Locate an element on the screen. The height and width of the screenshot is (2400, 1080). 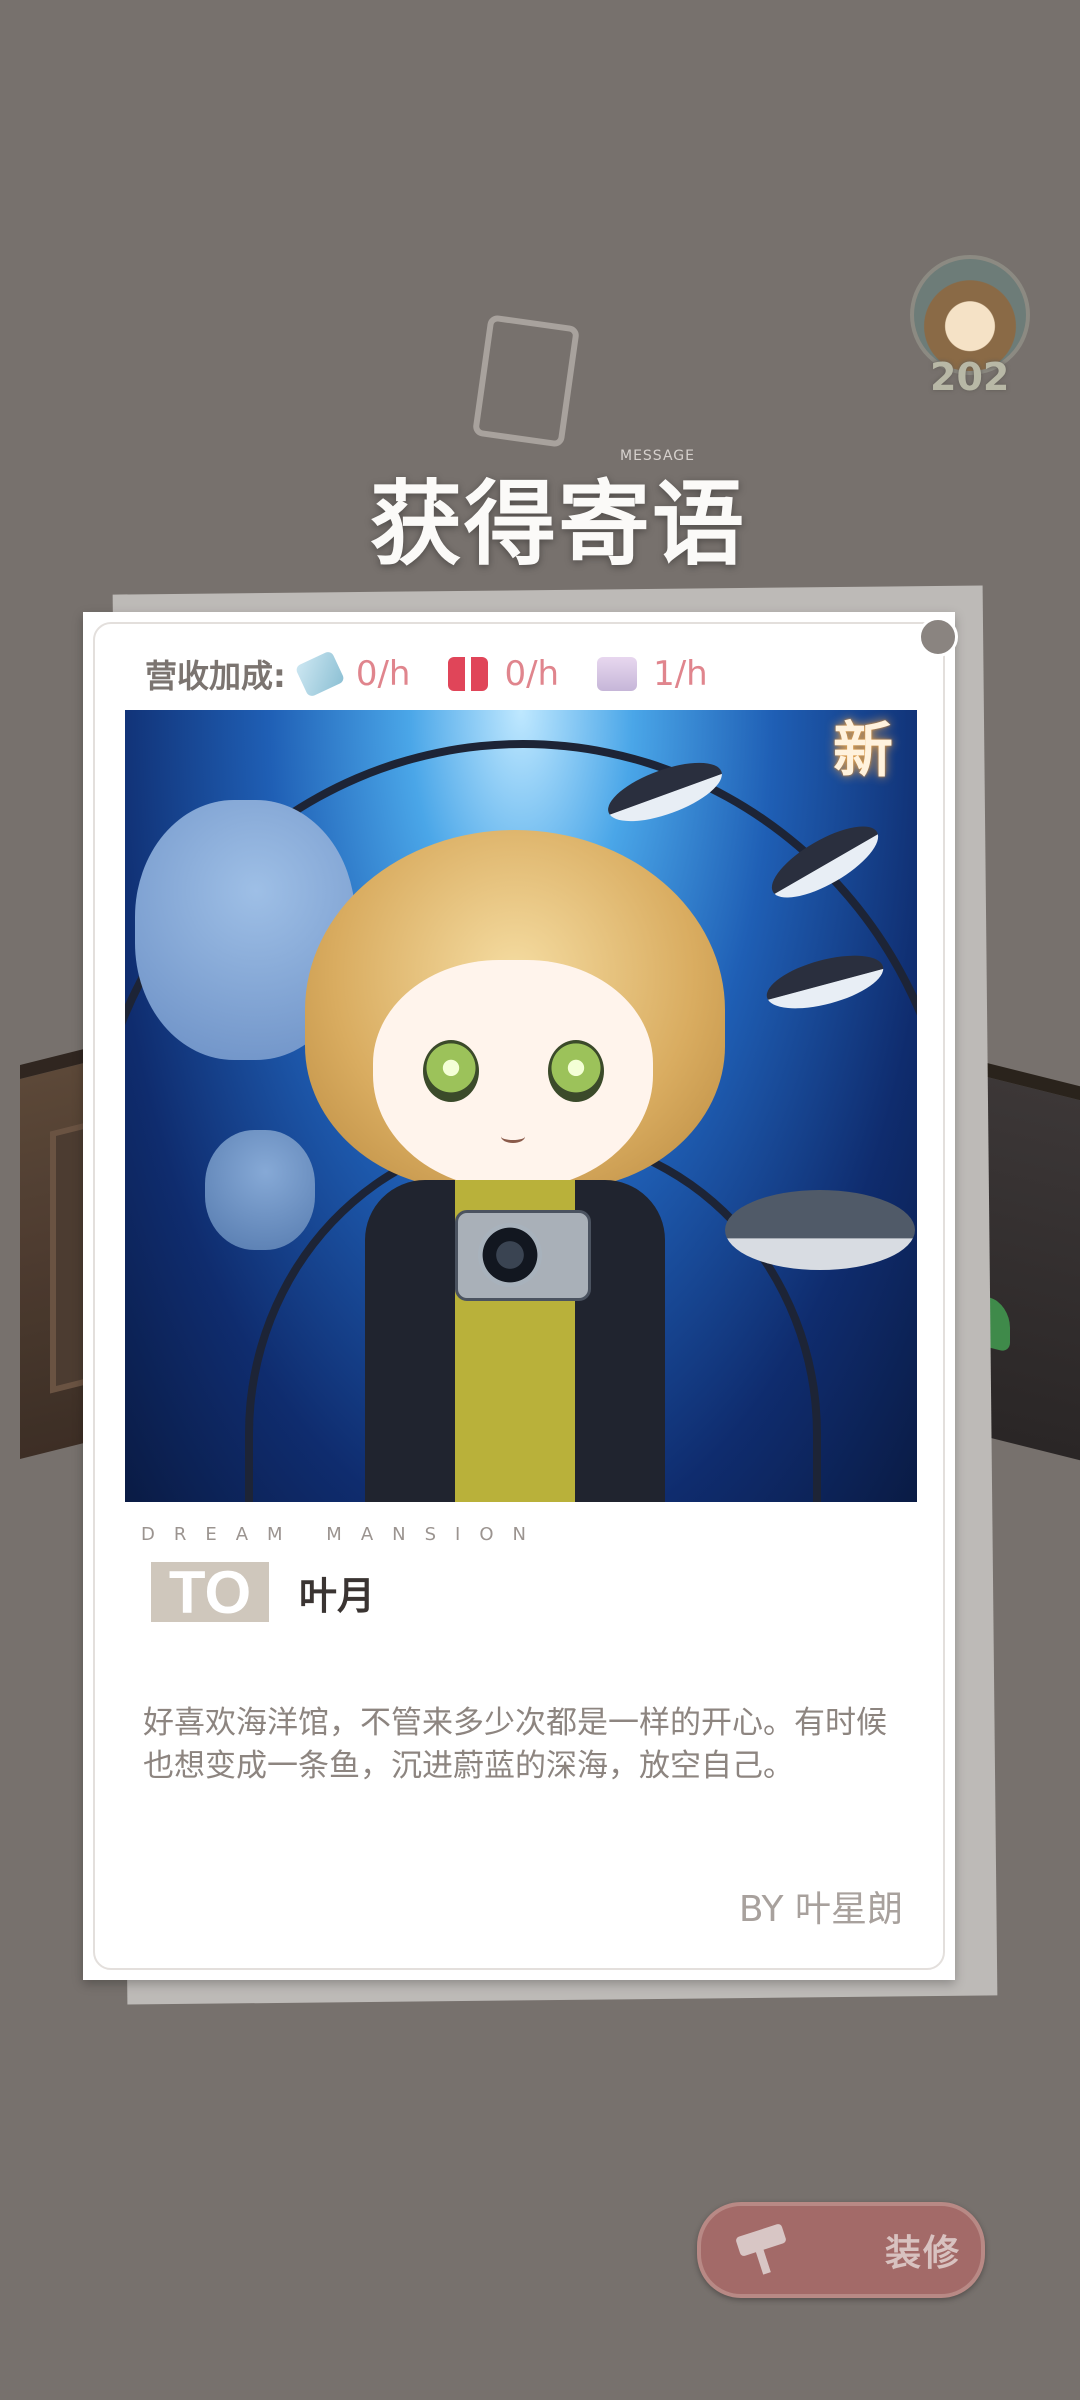
notebook-icon is located at coordinates (526, 381).